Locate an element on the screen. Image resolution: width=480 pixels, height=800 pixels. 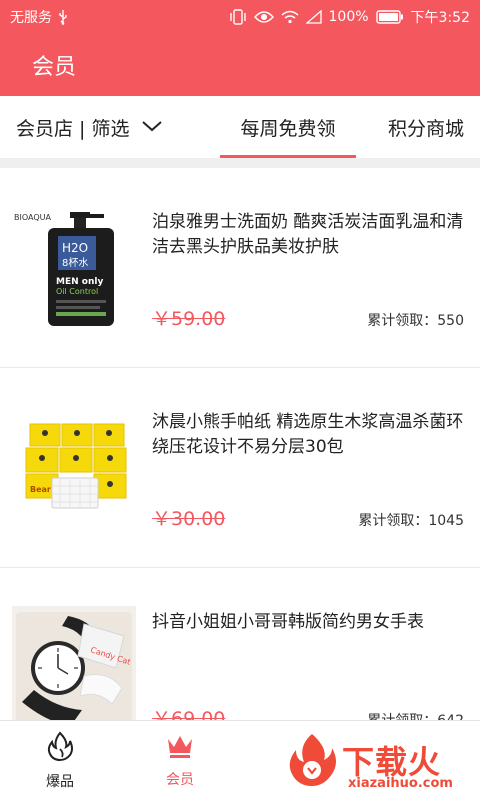
status-bar: 无服务 100% 下午3:52 is located at coordinates (240, 17).